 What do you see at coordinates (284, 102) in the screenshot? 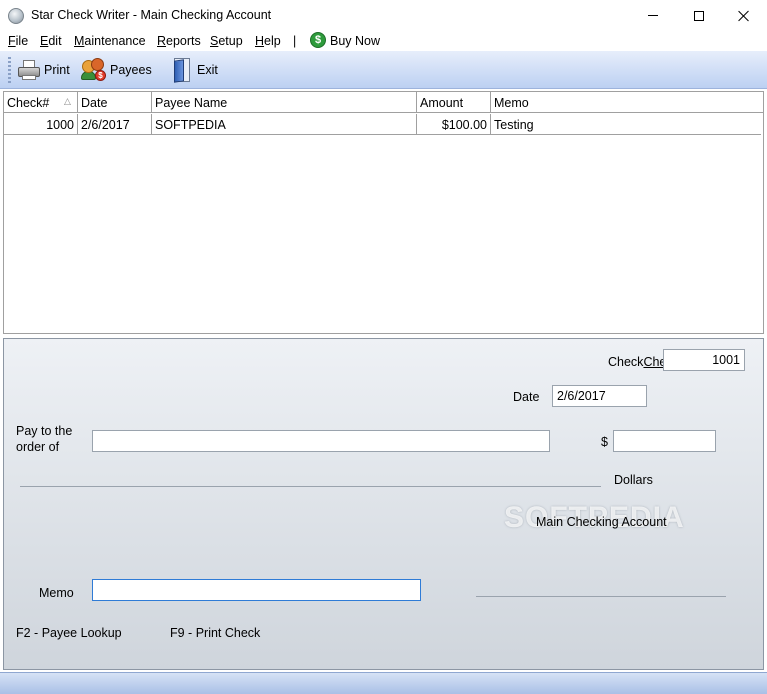
I see `column-header-payee: Payee Name` at bounding box center [284, 102].